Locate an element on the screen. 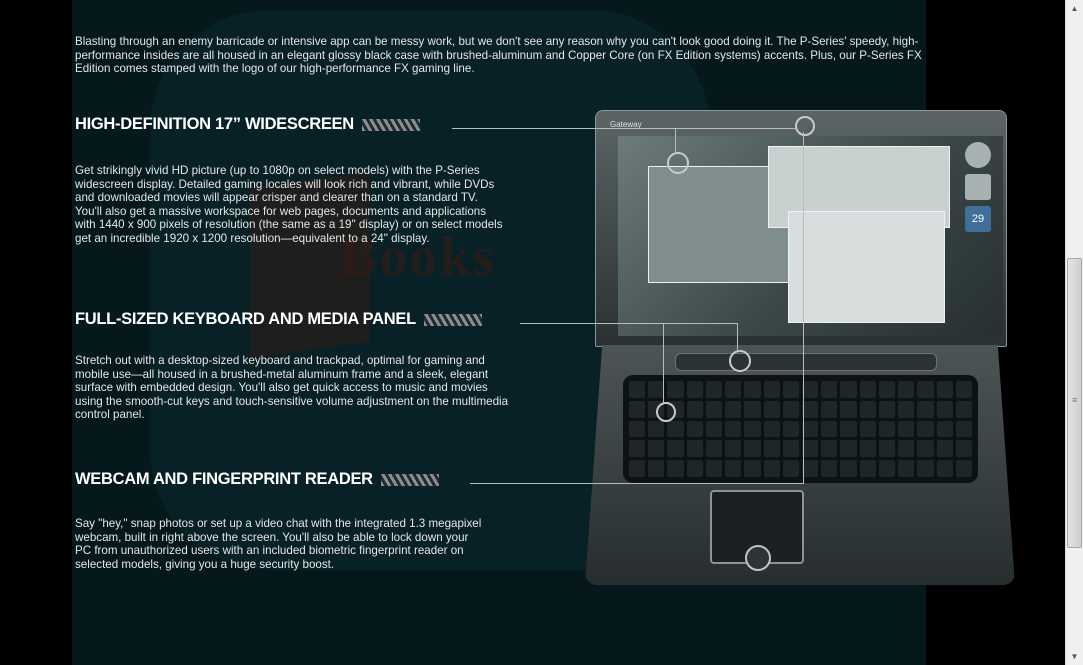 The width and height of the screenshot is (1083, 665). callout-circle-webcam is located at coordinates (805, 126).